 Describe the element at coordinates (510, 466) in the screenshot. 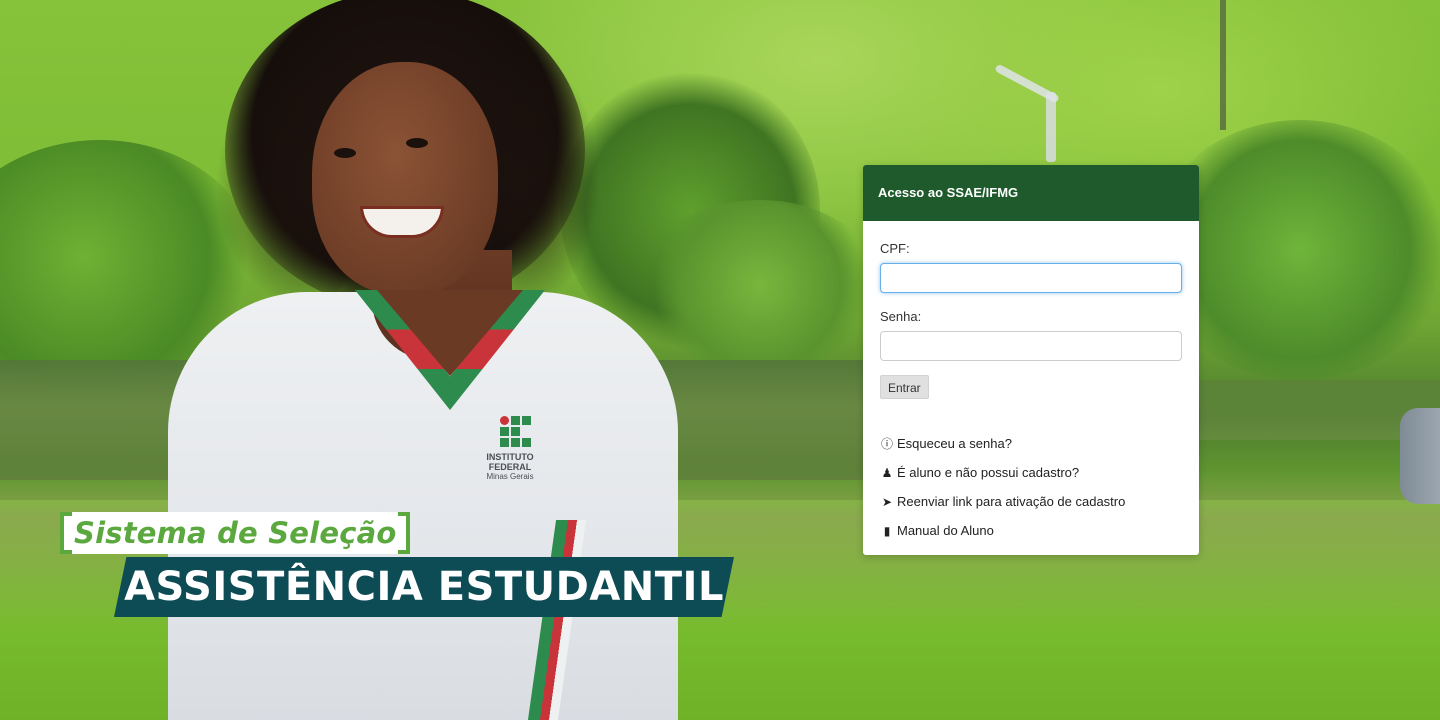

I see `if-logo-text: INSTITUTO FEDERAL Minas Gerais` at that location.